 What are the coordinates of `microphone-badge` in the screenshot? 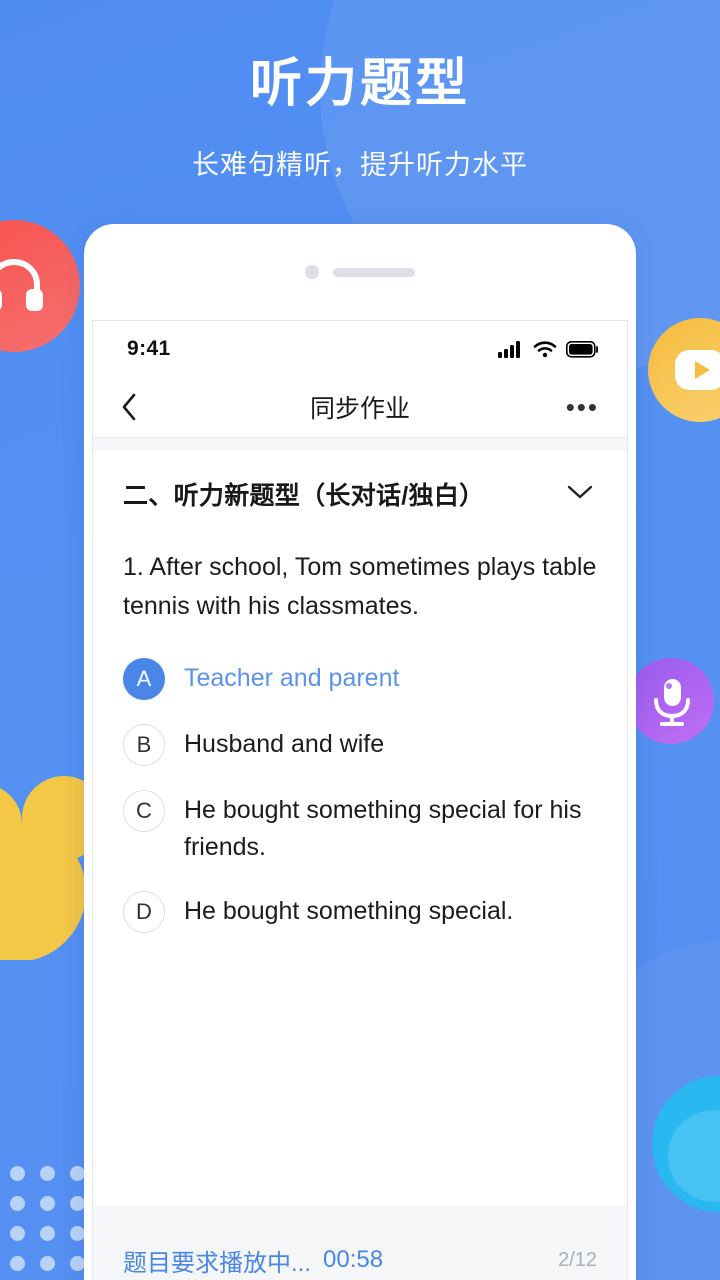 It's located at (671, 701).